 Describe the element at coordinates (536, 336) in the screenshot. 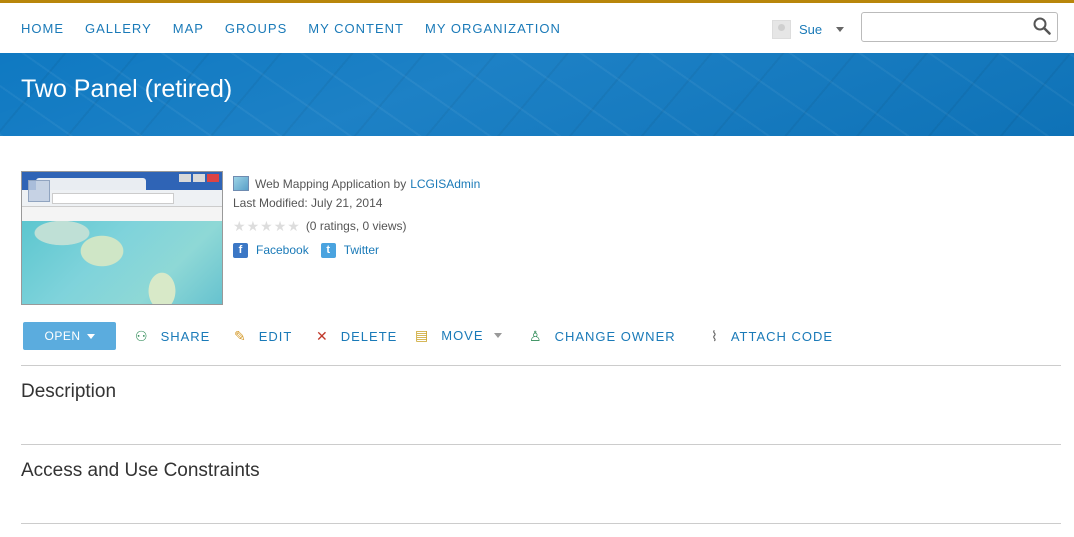

I see `change-owner-icon: ♙` at that location.